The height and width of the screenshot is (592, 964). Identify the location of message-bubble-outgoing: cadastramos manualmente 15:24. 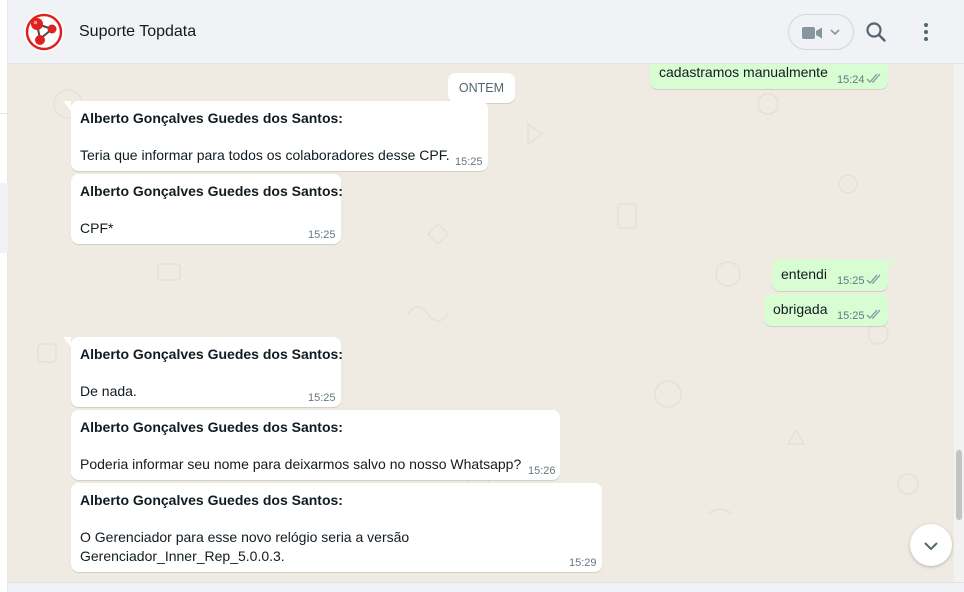
(769, 76).